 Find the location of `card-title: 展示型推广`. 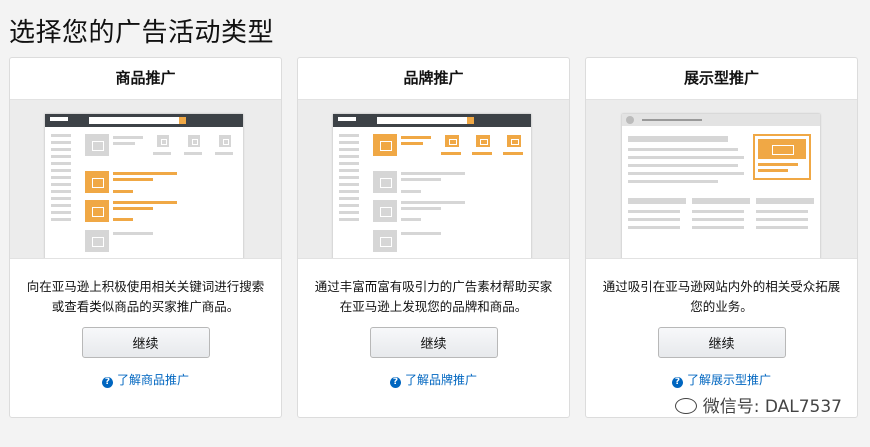

card-title: 展示型推广 is located at coordinates (721, 78).